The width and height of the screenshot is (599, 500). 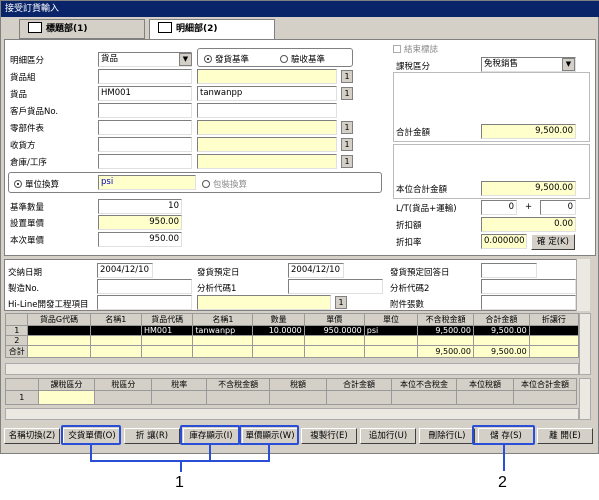 I want to click on radio-package-conversion: 包裝換算, so click(x=224, y=184).